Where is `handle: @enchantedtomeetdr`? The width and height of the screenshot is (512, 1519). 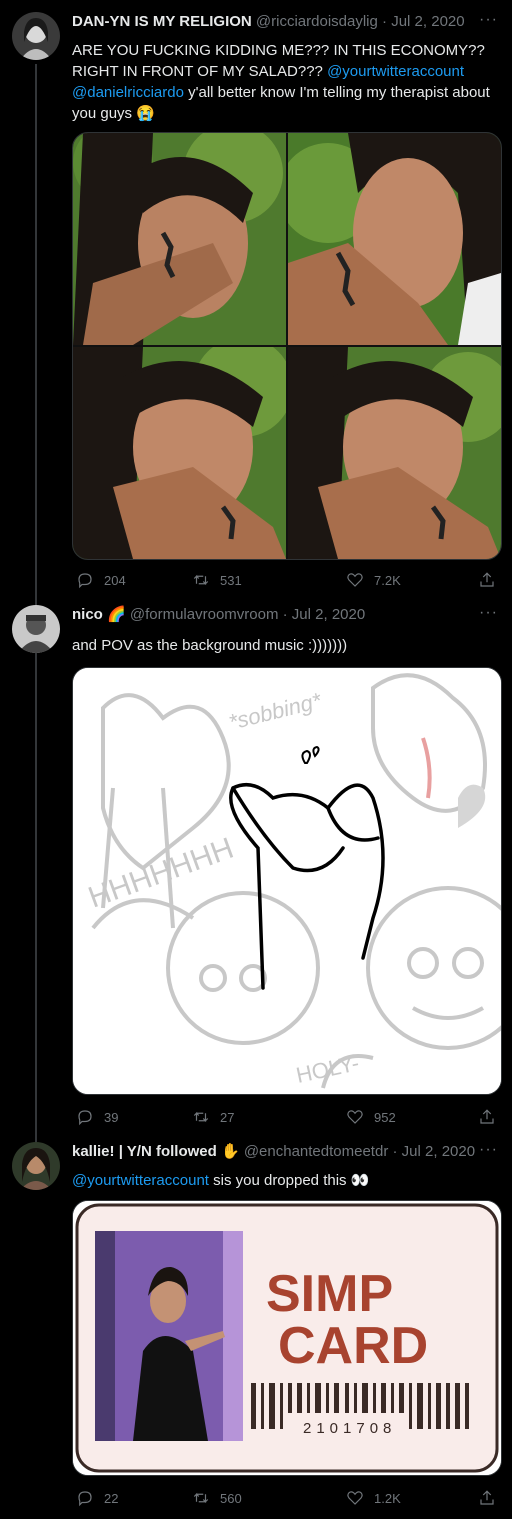
handle: @enchantedtomeetdr is located at coordinates (316, 1151).